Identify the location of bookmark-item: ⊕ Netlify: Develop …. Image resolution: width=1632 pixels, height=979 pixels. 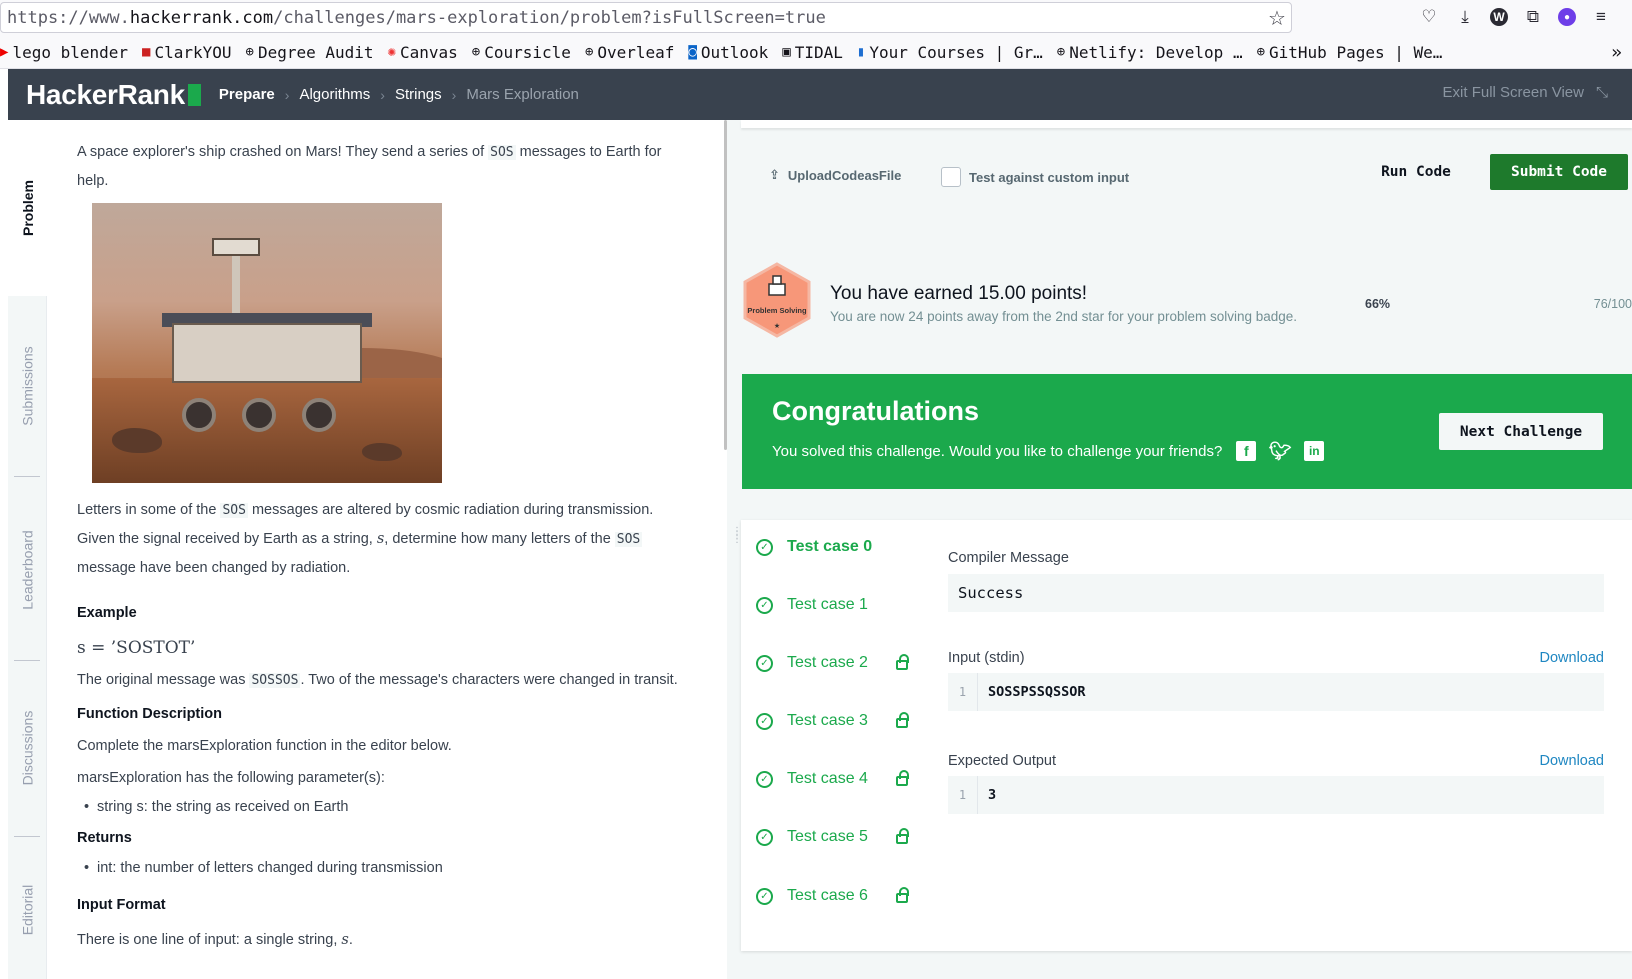
(1150, 52).